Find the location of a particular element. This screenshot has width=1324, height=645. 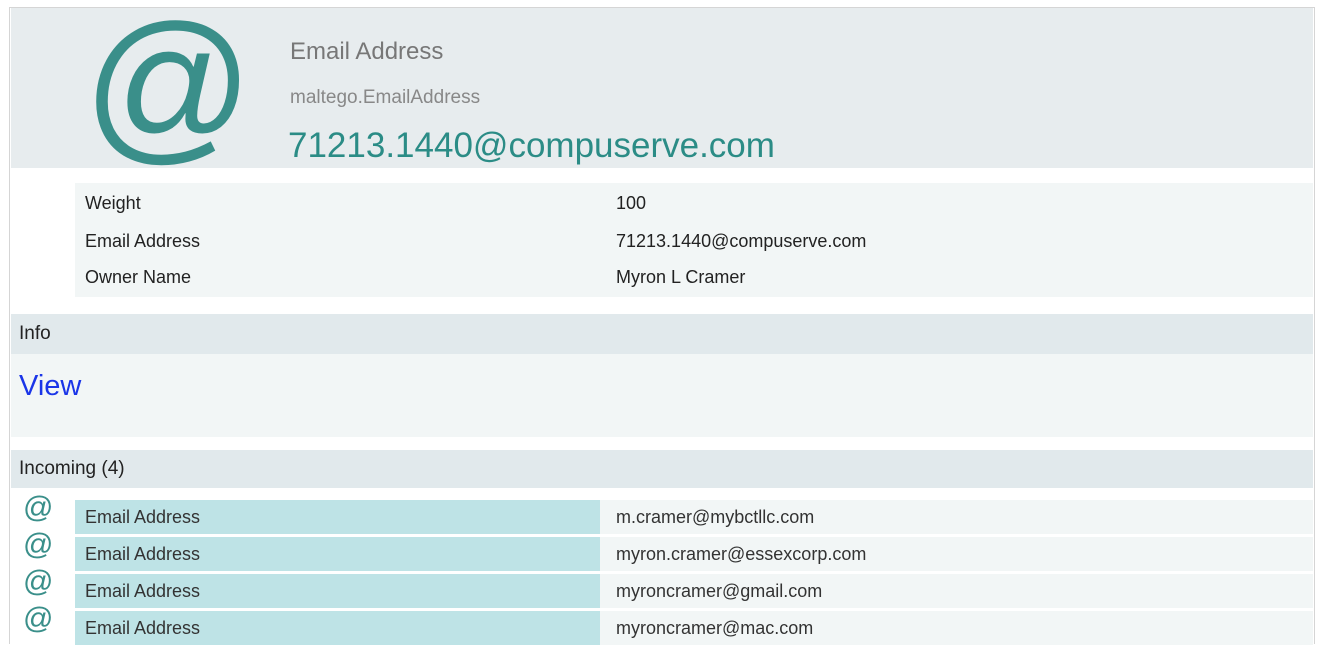

incoming-section-header: Incoming (4) is located at coordinates (662, 469).